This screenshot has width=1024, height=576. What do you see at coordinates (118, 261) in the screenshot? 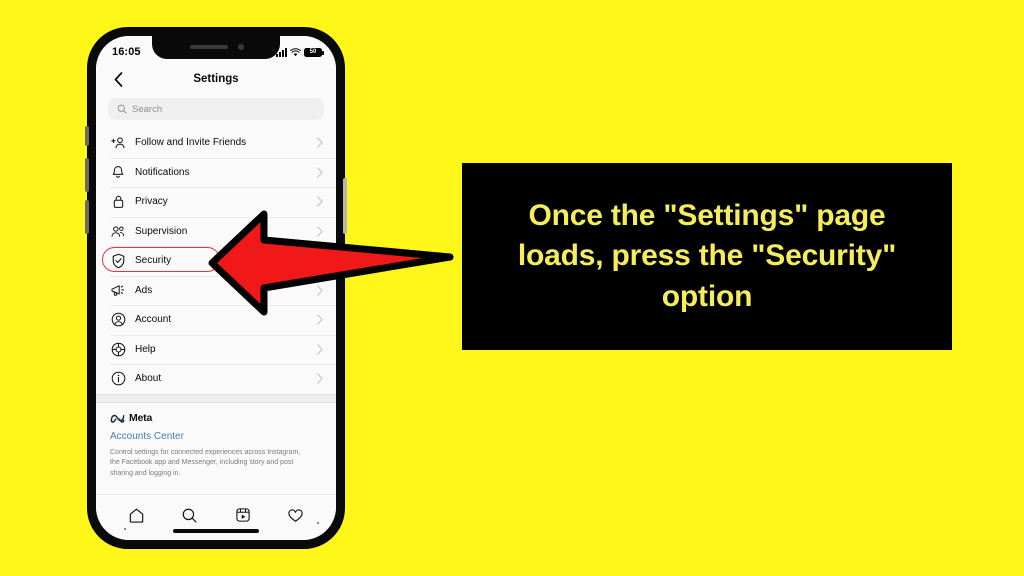
I see `shield-check-icon` at bounding box center [118, 261].